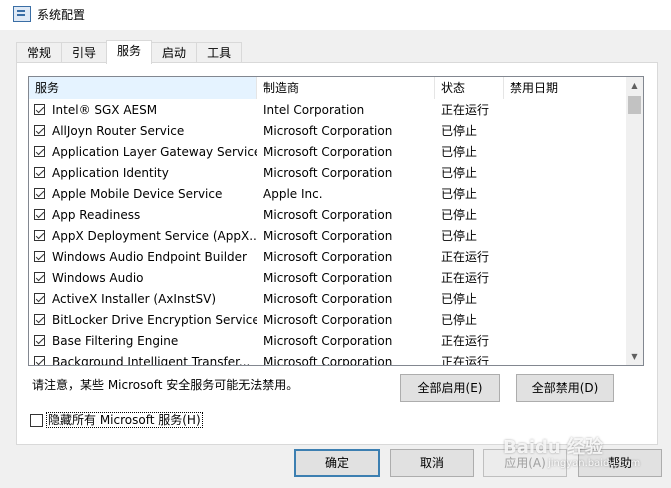 Image resolution: width=671 pixels, height=488 pixels. Describe the element at coordinates (143, 88) in the screenshot. I see `column-header-service: 服务` at that location.